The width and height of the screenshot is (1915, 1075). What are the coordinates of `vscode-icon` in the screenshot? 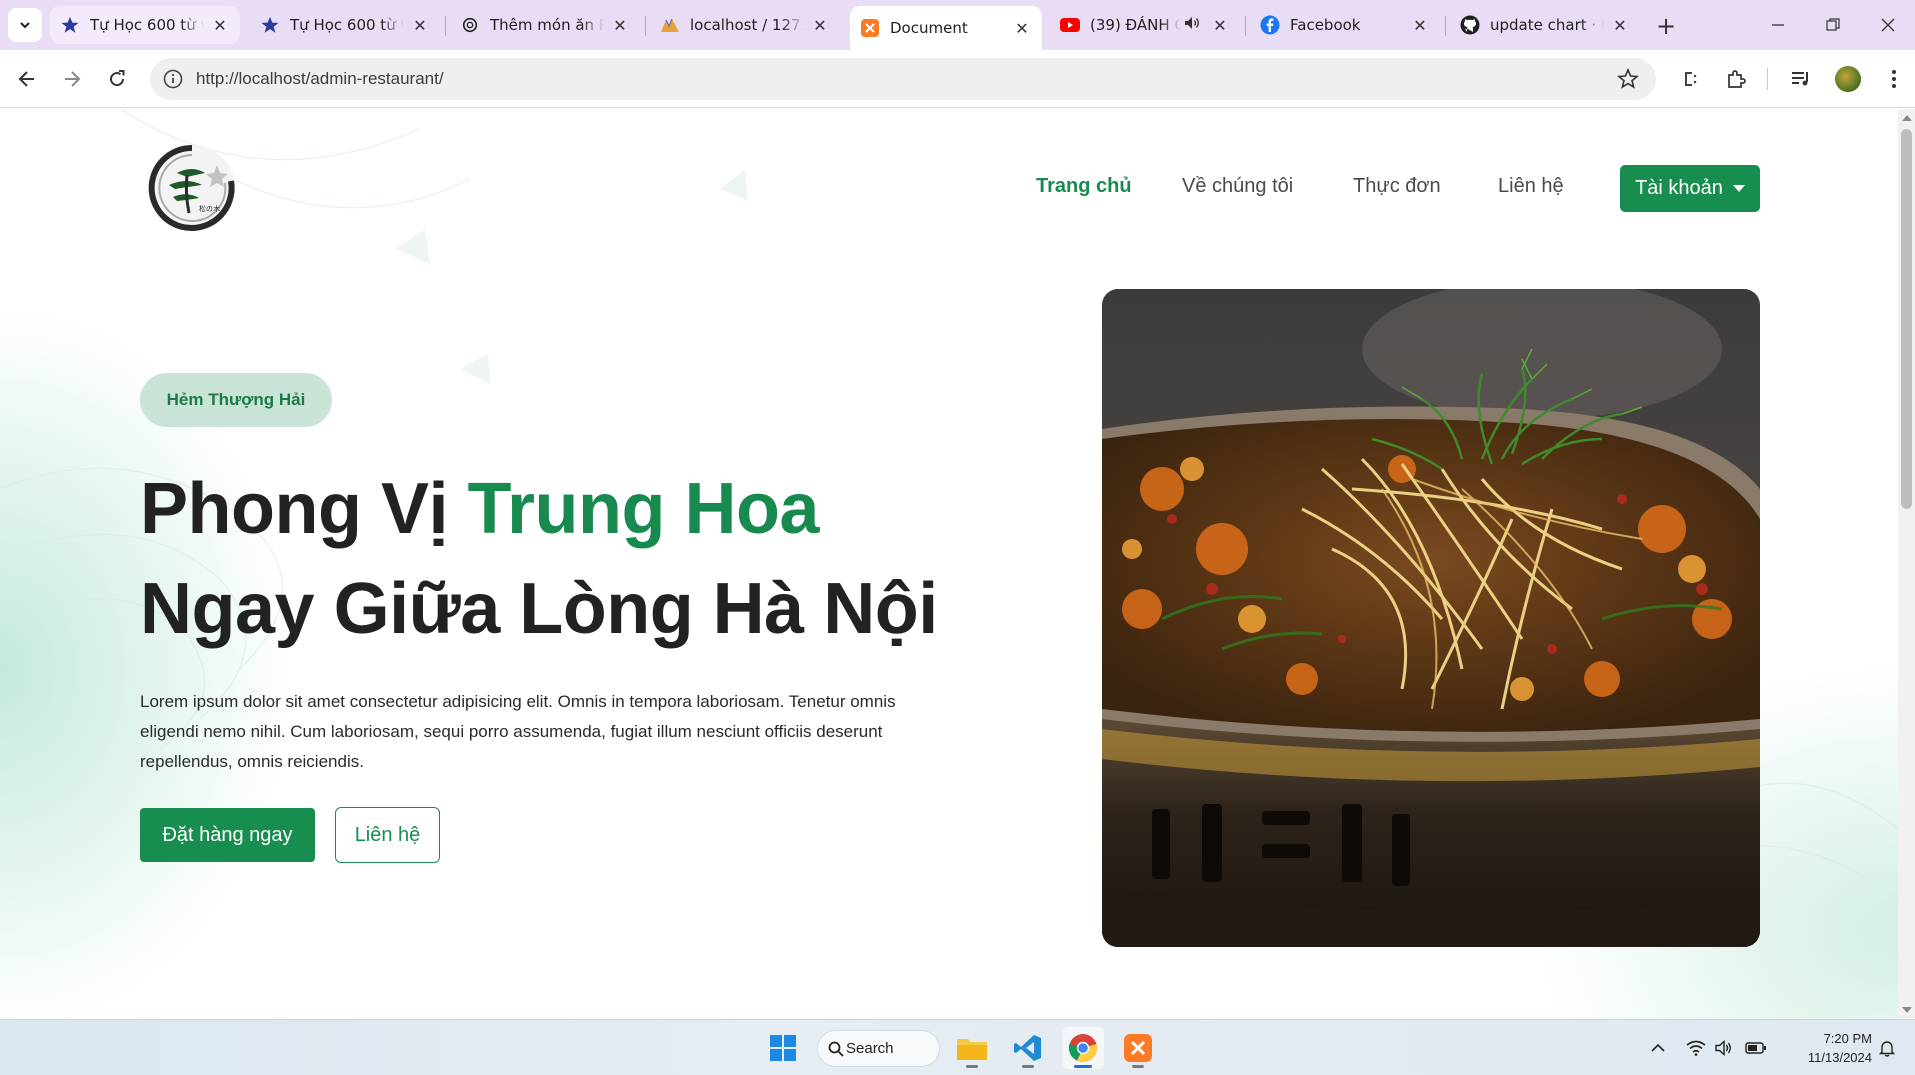 It's located at (1027, 1048).